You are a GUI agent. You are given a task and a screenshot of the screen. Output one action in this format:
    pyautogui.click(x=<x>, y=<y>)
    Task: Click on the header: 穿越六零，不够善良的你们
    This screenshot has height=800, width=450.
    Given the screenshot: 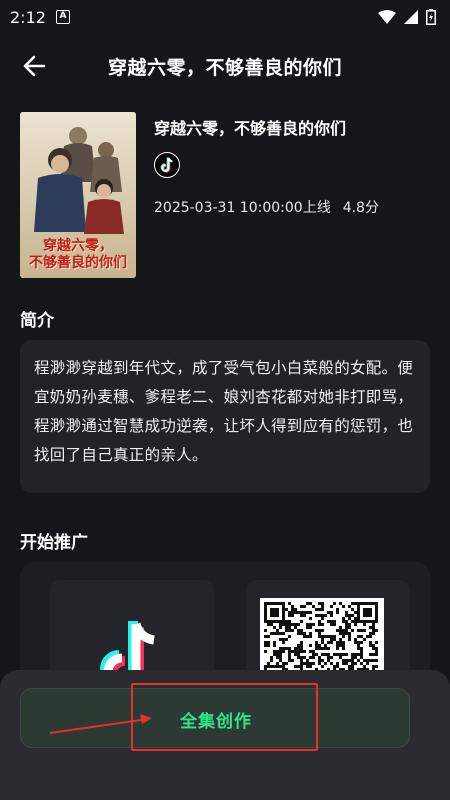 What is the action you would take?
    pyautogui.click(x=225, y=66)
    